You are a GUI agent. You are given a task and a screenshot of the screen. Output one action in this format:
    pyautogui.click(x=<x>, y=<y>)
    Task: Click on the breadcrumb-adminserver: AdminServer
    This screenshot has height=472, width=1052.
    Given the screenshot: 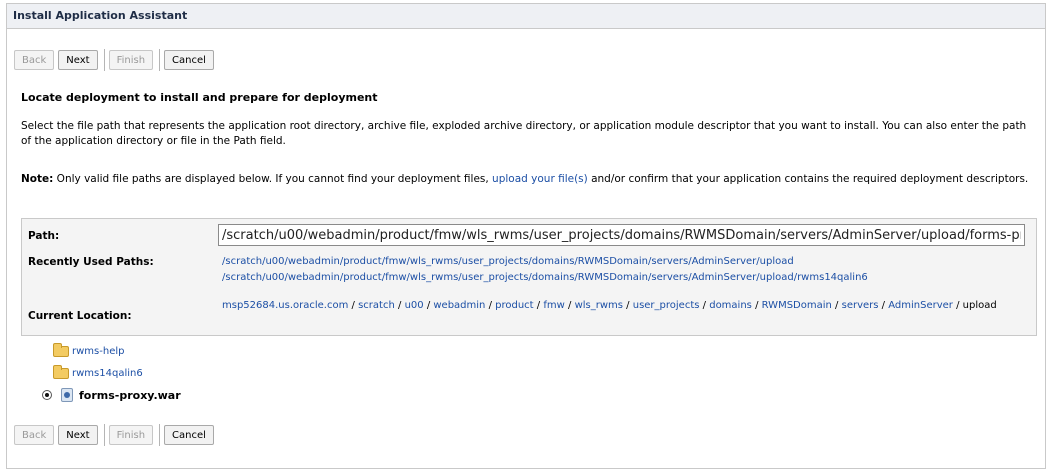 What is the action you would take?
    pyautogui.click(x=920, y=305)
    